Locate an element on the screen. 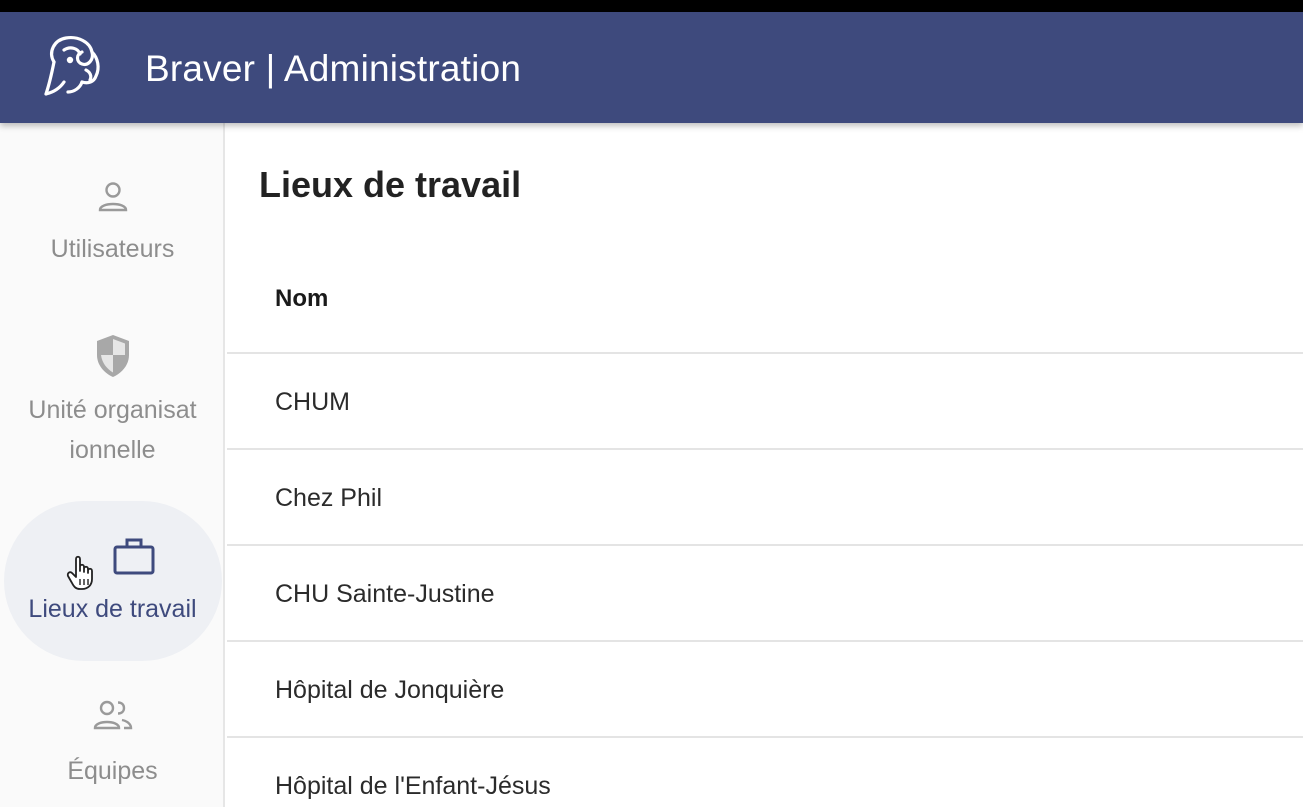 Image resolution: width=1303 pixels, height=807 pixels. shield-icon is located at coordinates (112, 356).